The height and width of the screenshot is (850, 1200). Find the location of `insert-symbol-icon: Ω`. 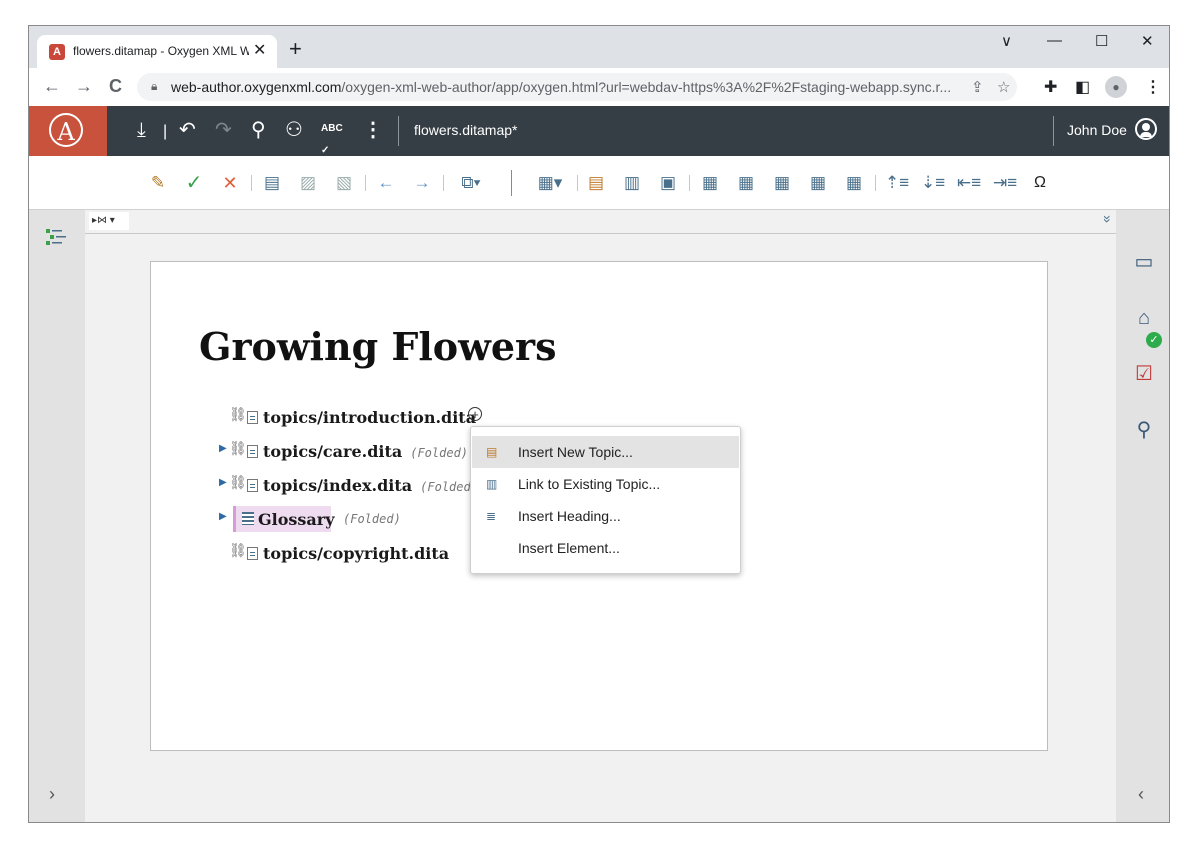

insert-symbol-icon: Ω is located at coordinates (1040, 183).